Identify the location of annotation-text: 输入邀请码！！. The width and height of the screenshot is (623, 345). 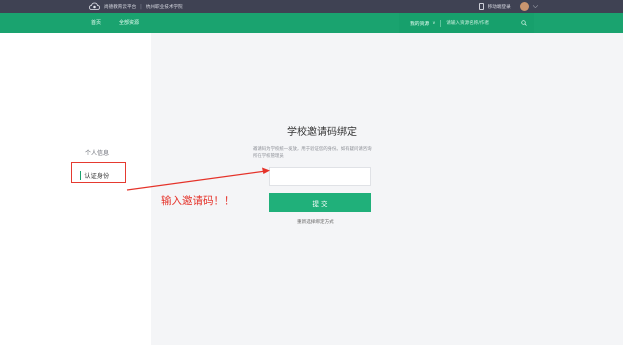
(198, 201).